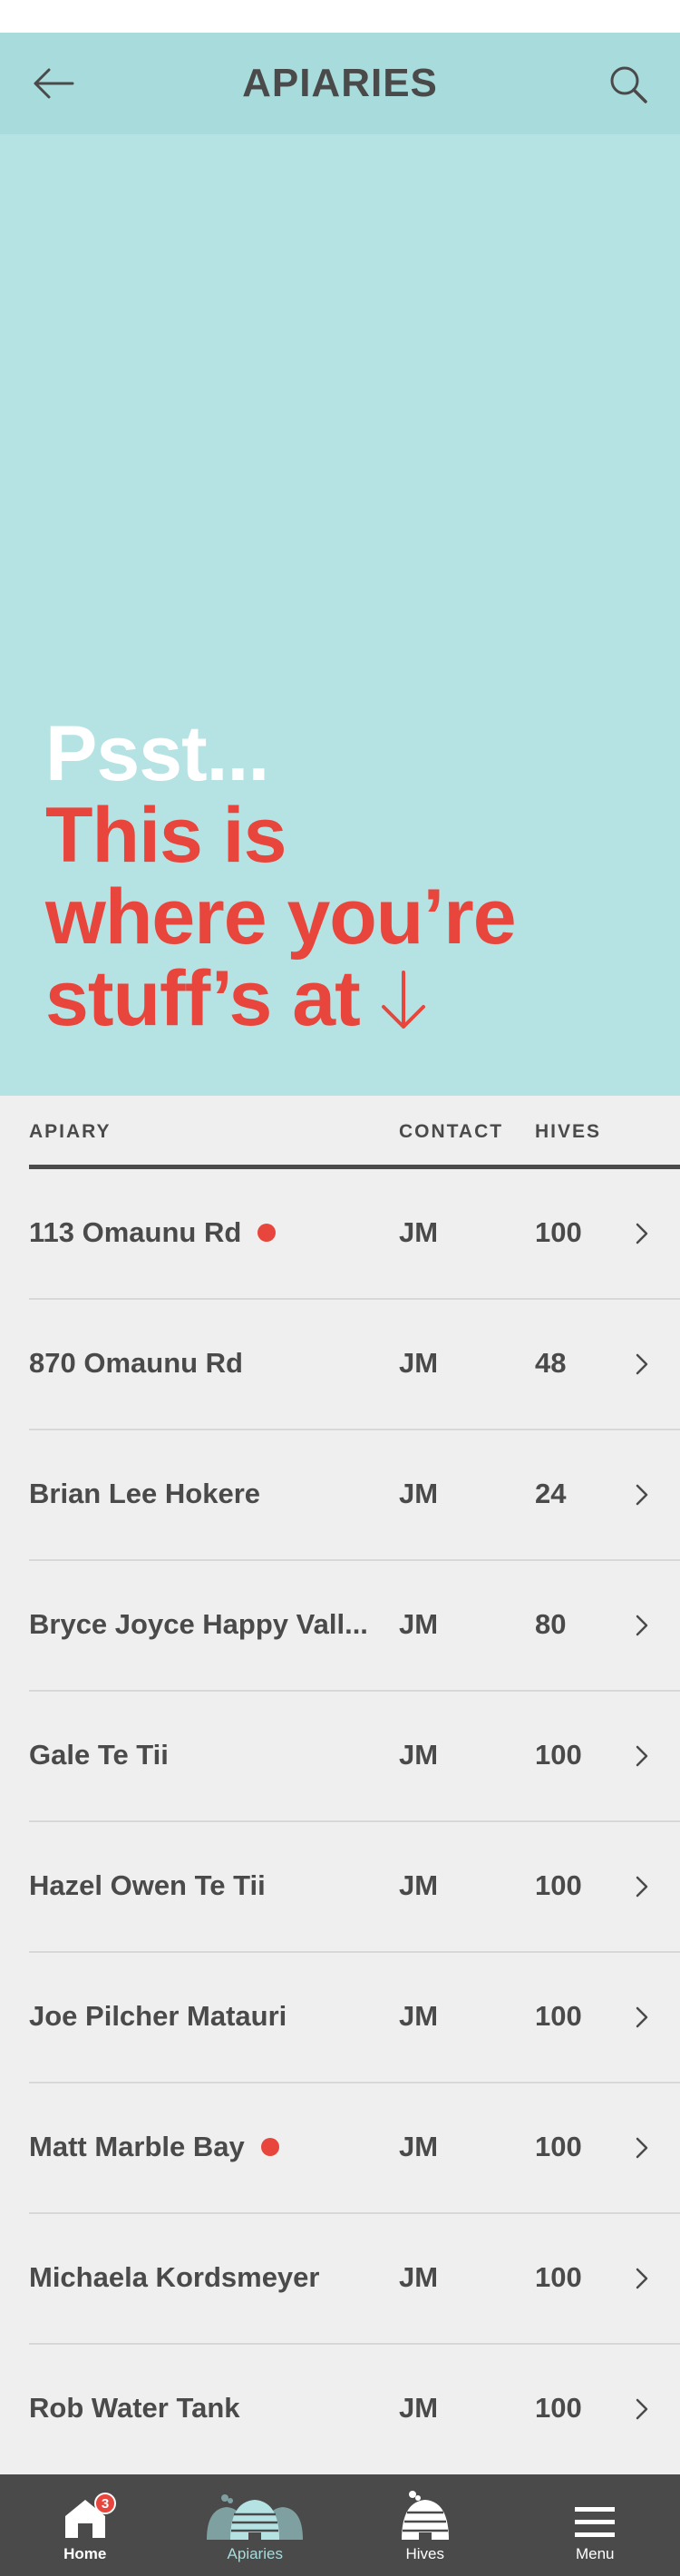 The image size is (680, 2576). I want to click on apiary-name-text: Brian Lee Hokere, so click(144, 1493).